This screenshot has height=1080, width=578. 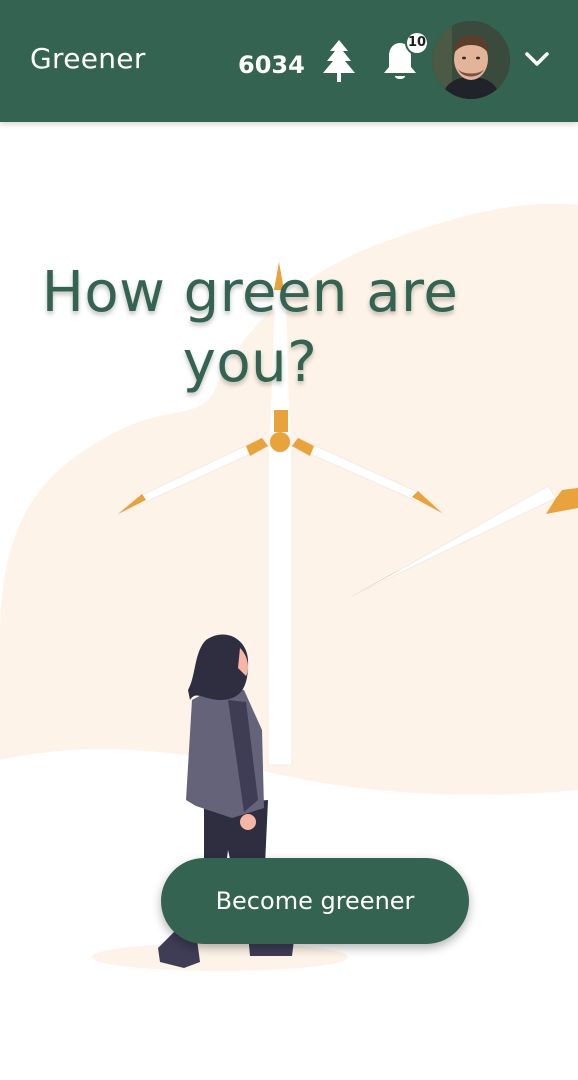 I want to click on brand-logo-text: Greener, so click(x=88, y=58).